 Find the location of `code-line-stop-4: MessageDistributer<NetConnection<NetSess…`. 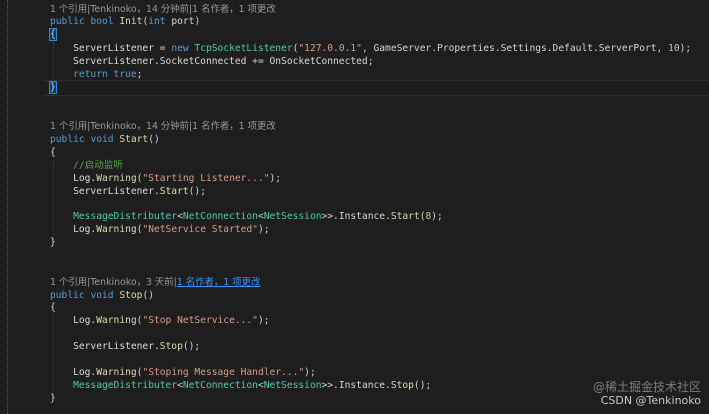

code-line-stop-4: MessageDistributer<NetConnection<NetSess… is located at coordinates (252, 385).